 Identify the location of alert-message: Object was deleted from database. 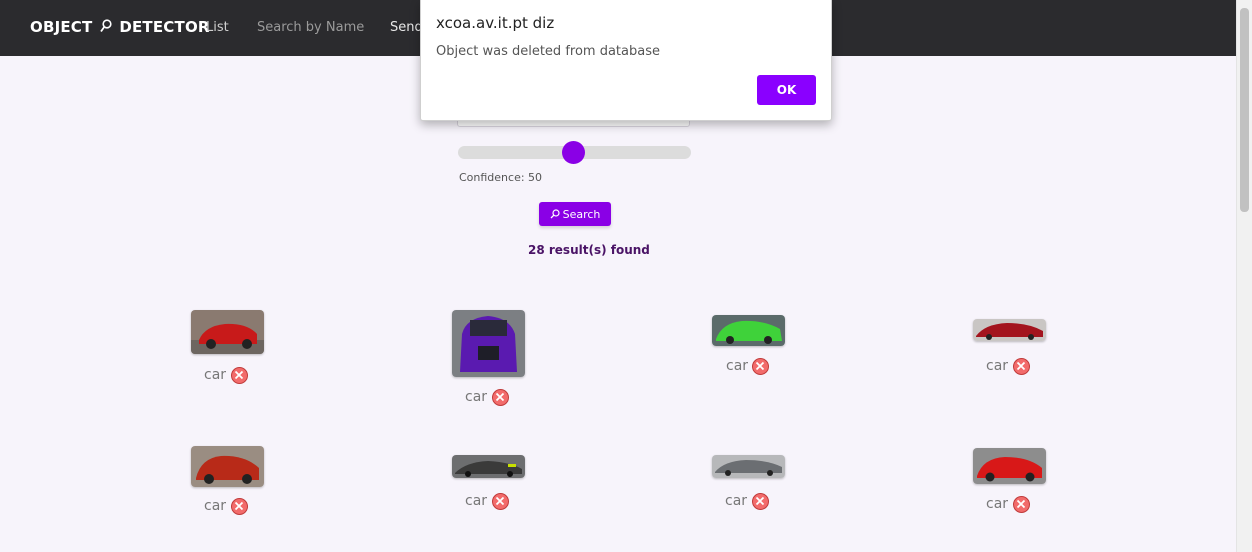
(548, 51).